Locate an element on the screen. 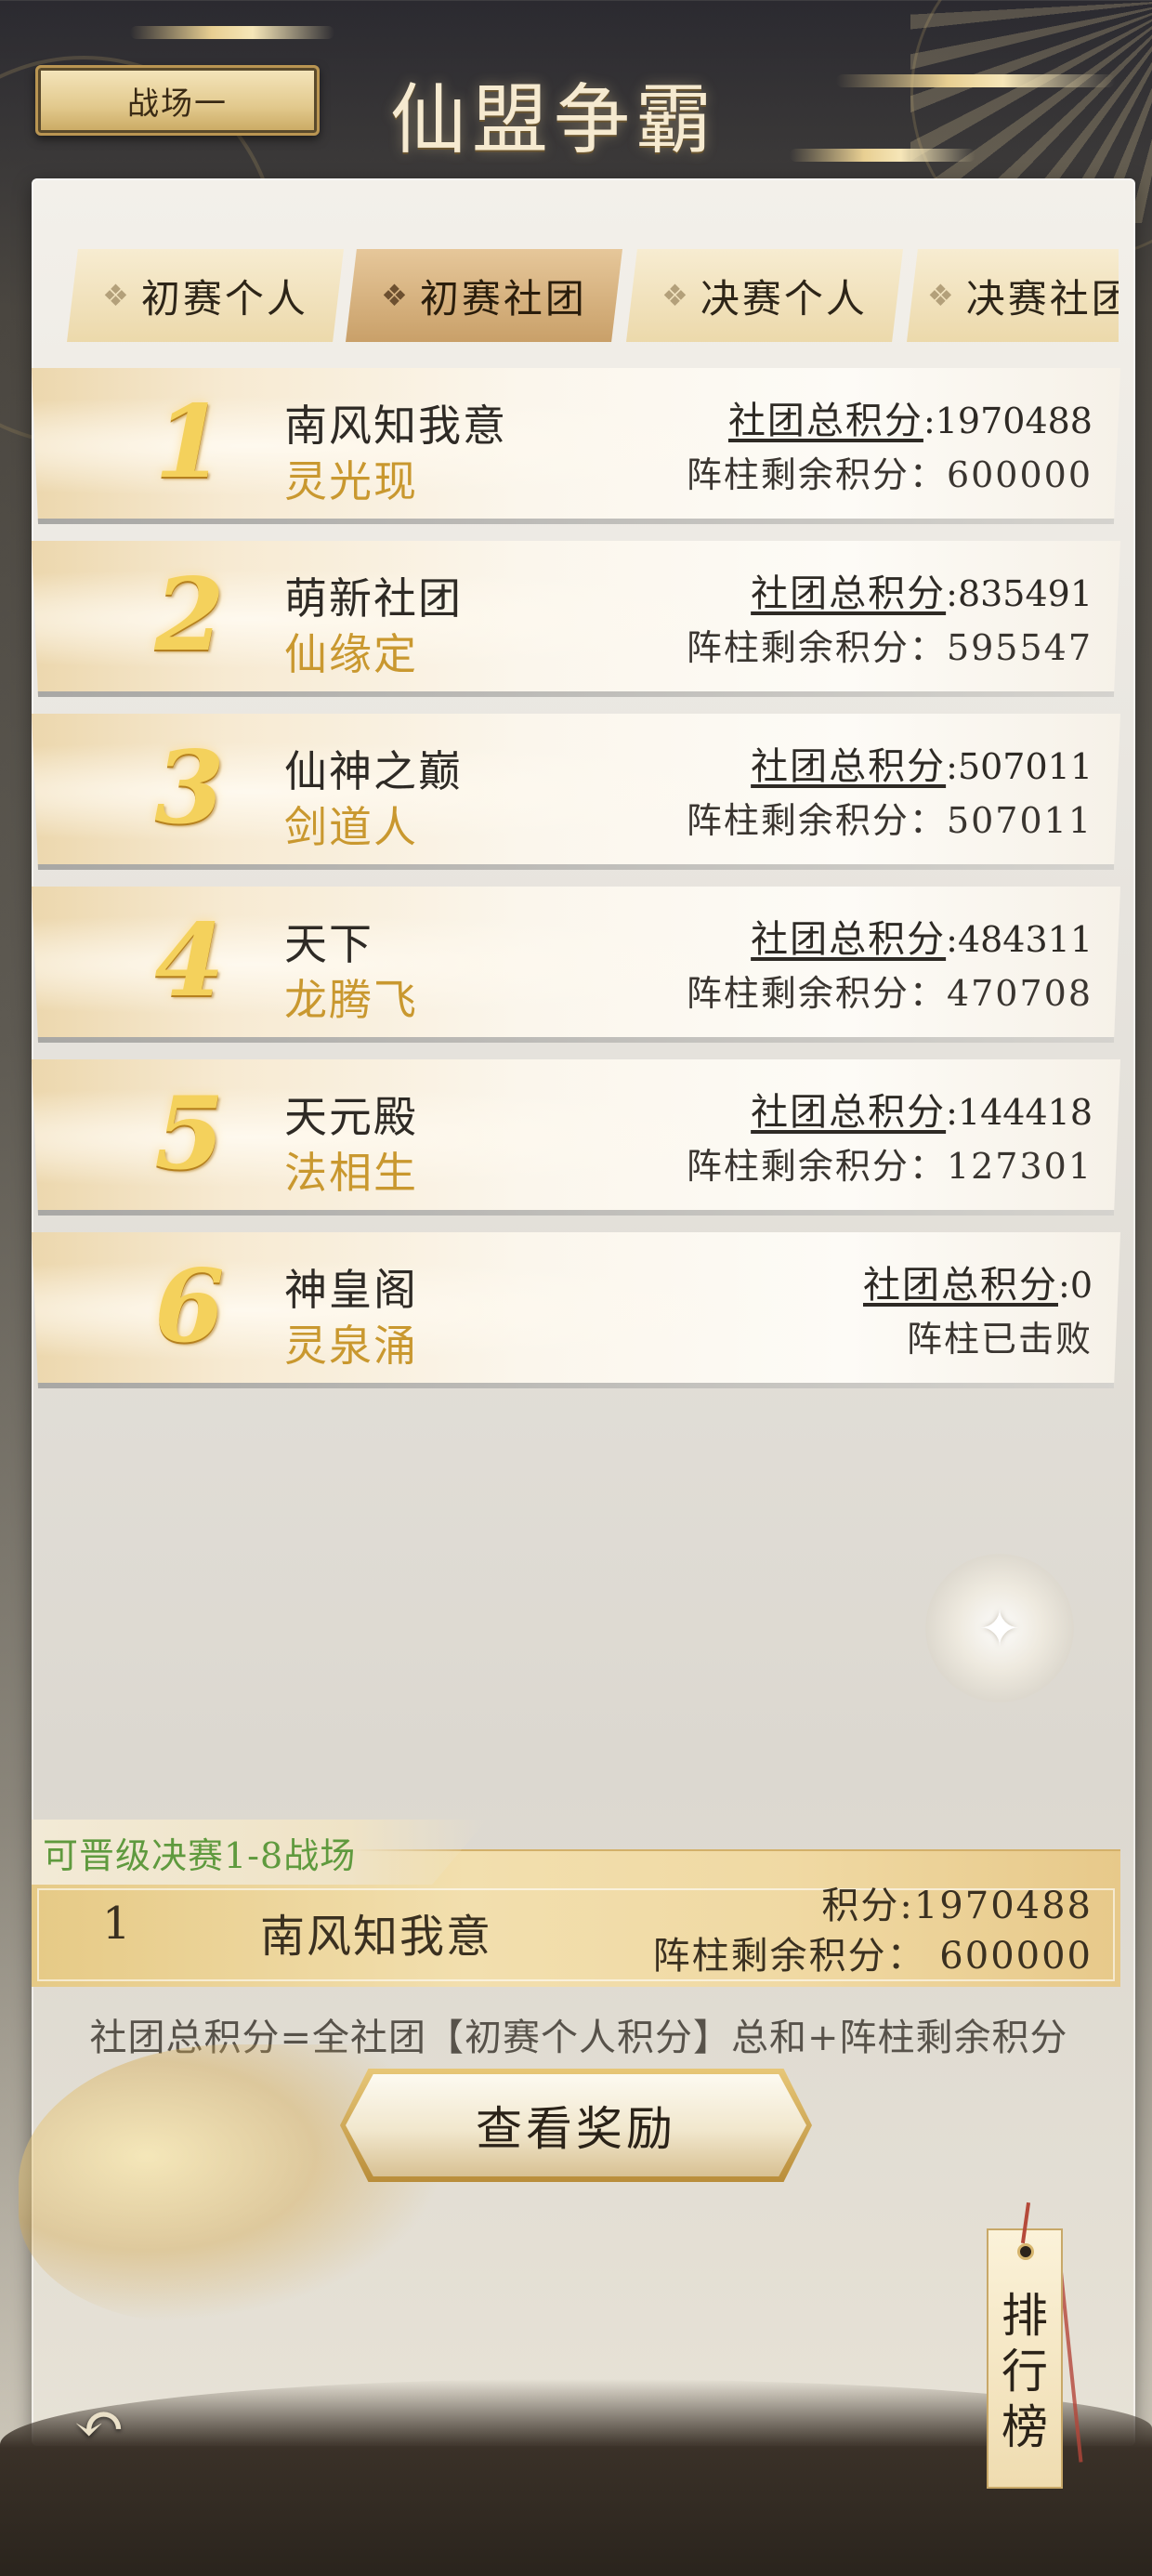  tab-prelim-individual: ❖ 初赛个人 is located at coordinates (205, 295).